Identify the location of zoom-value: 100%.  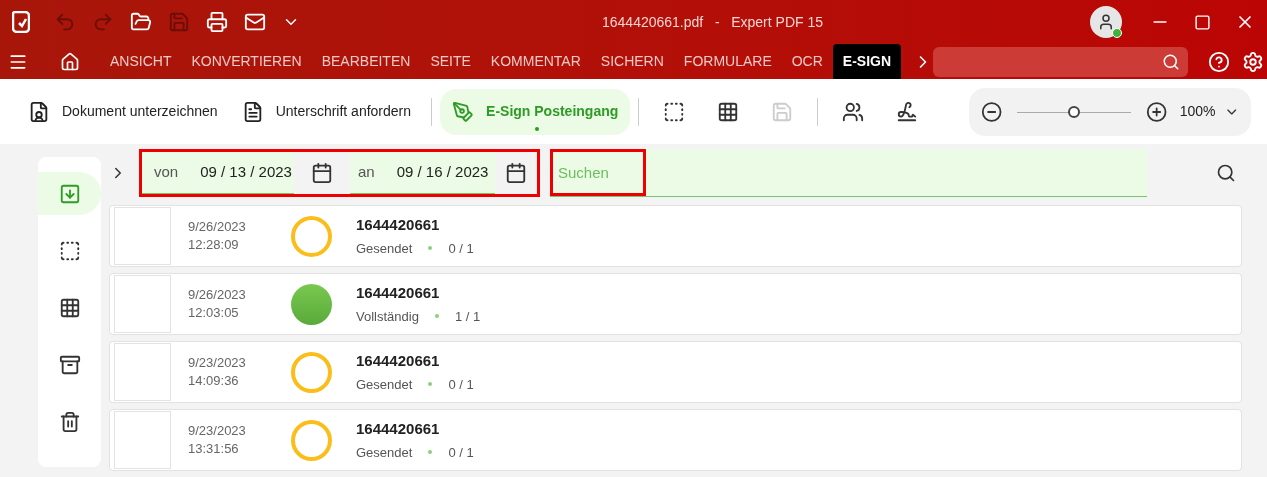
(1197, 111).